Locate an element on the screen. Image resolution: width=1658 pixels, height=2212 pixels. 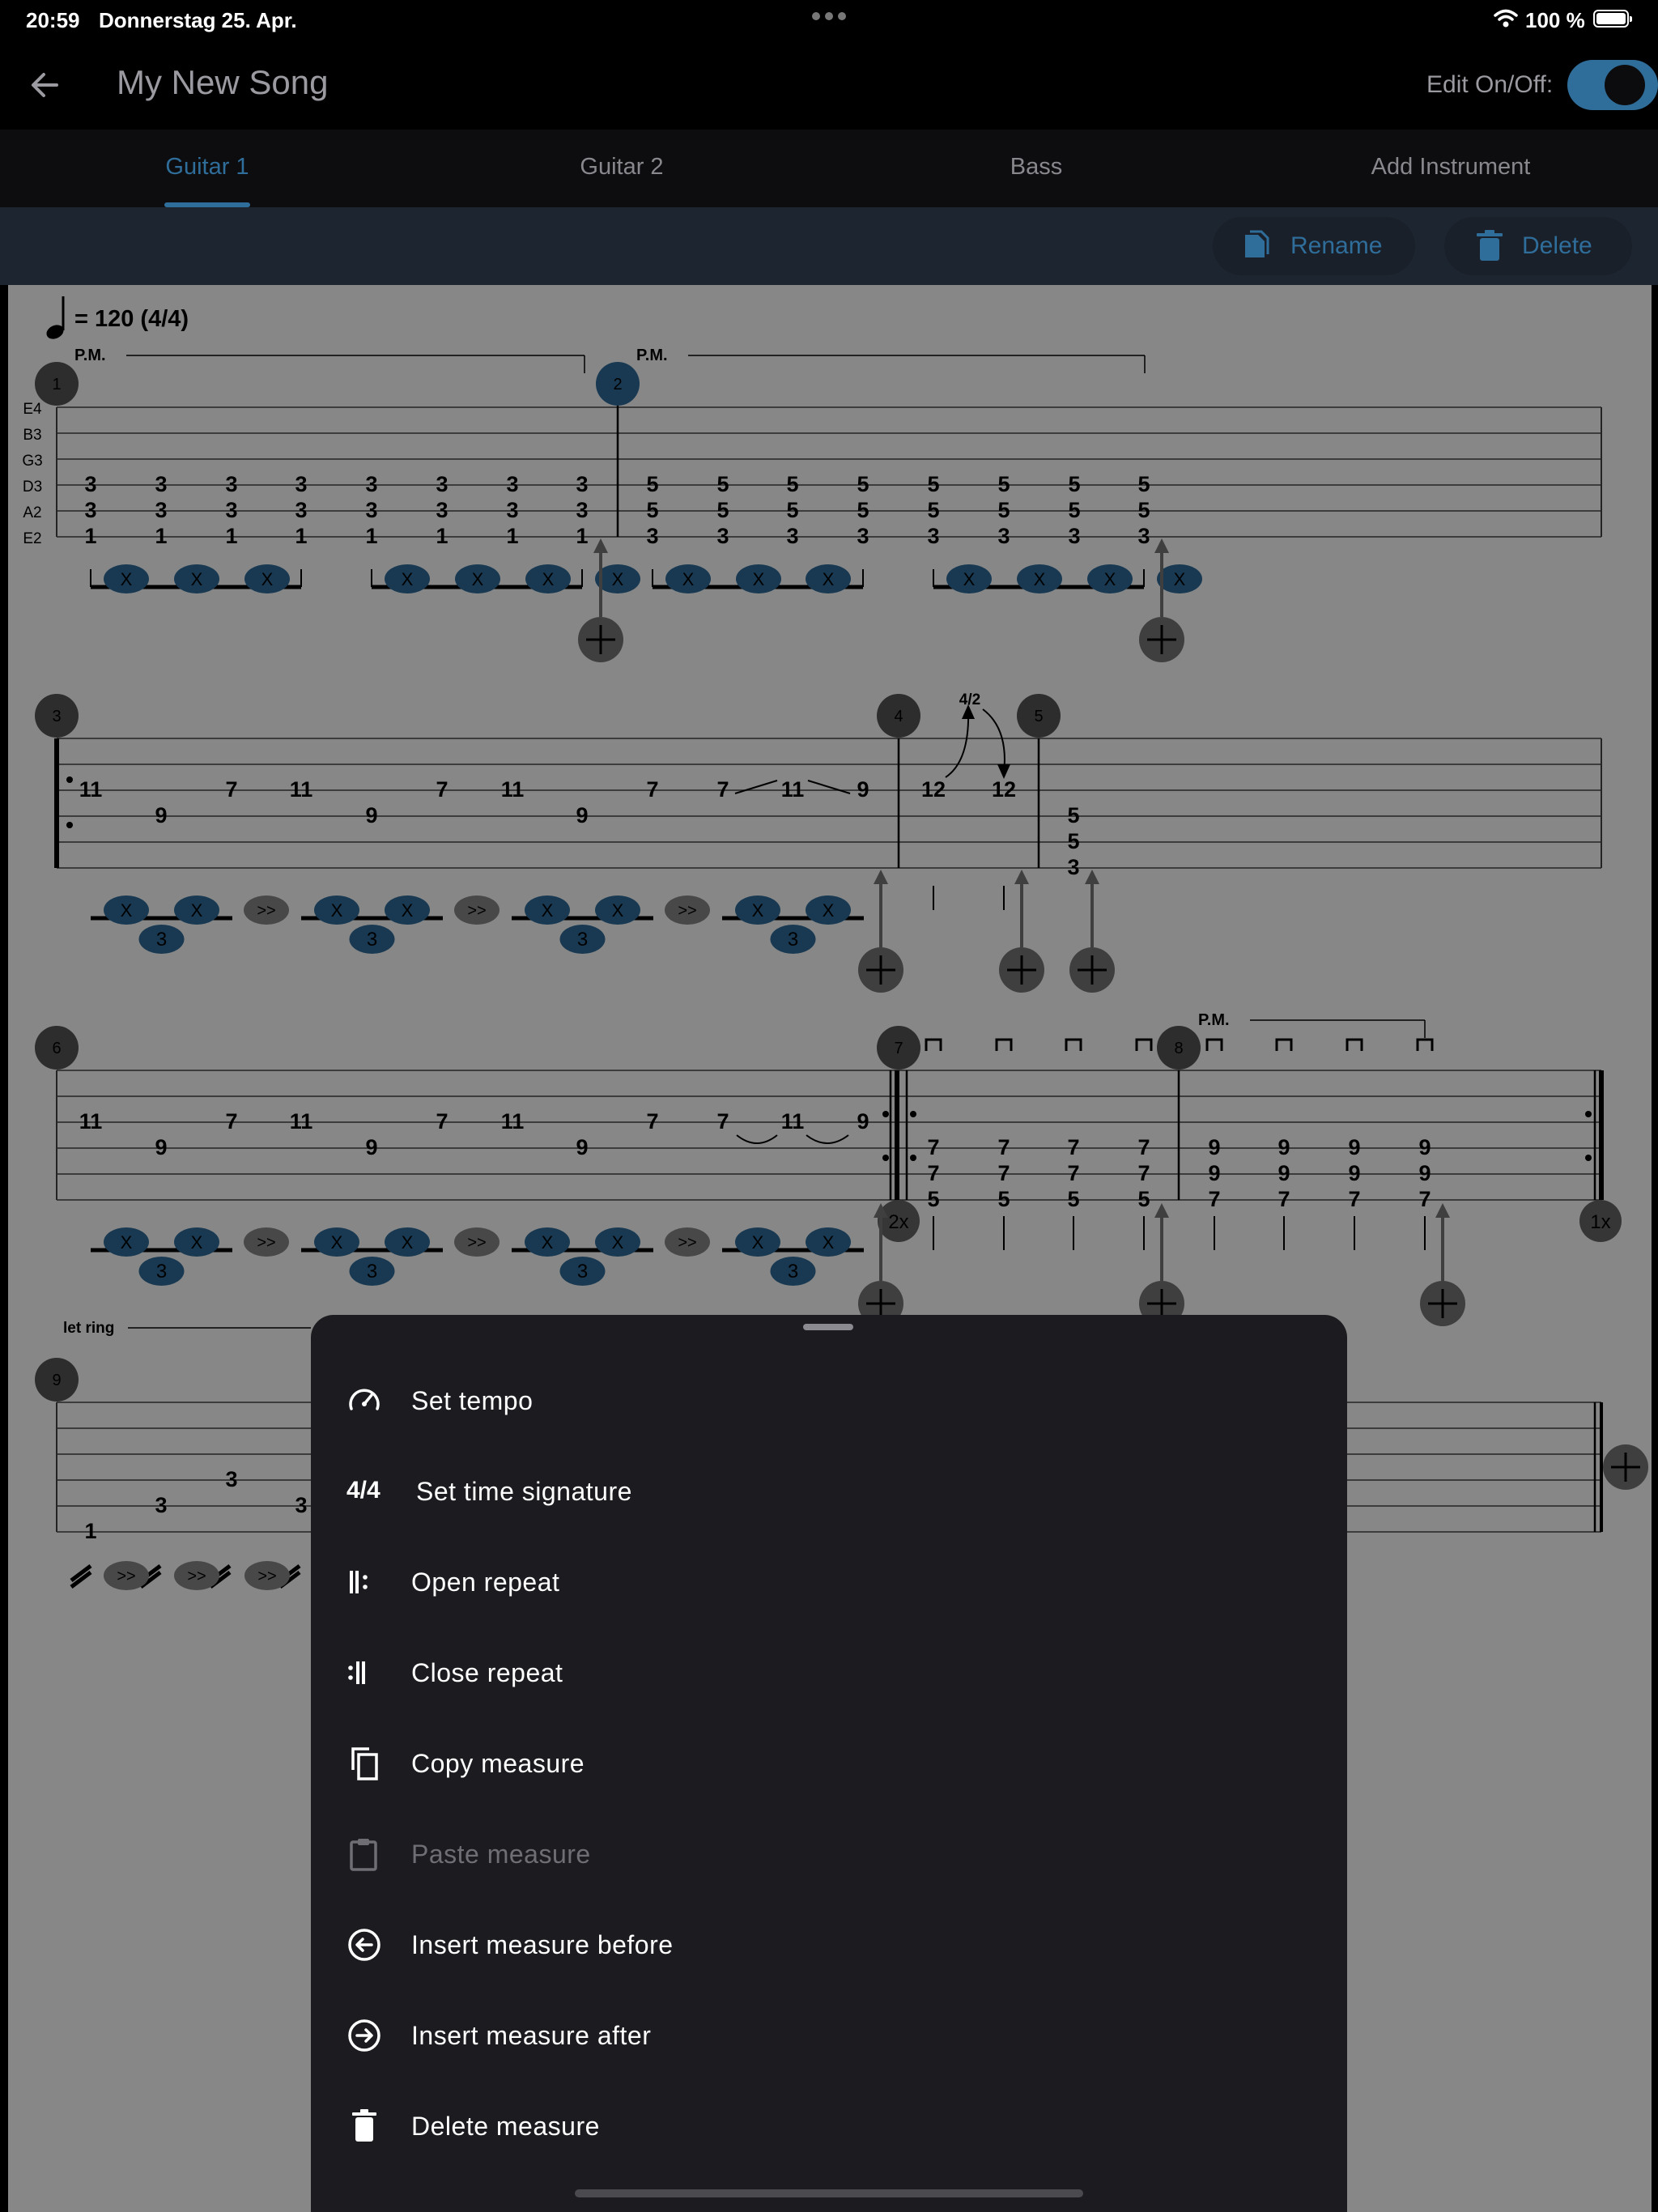
copy-icon is located at coordinates (364, 1763).